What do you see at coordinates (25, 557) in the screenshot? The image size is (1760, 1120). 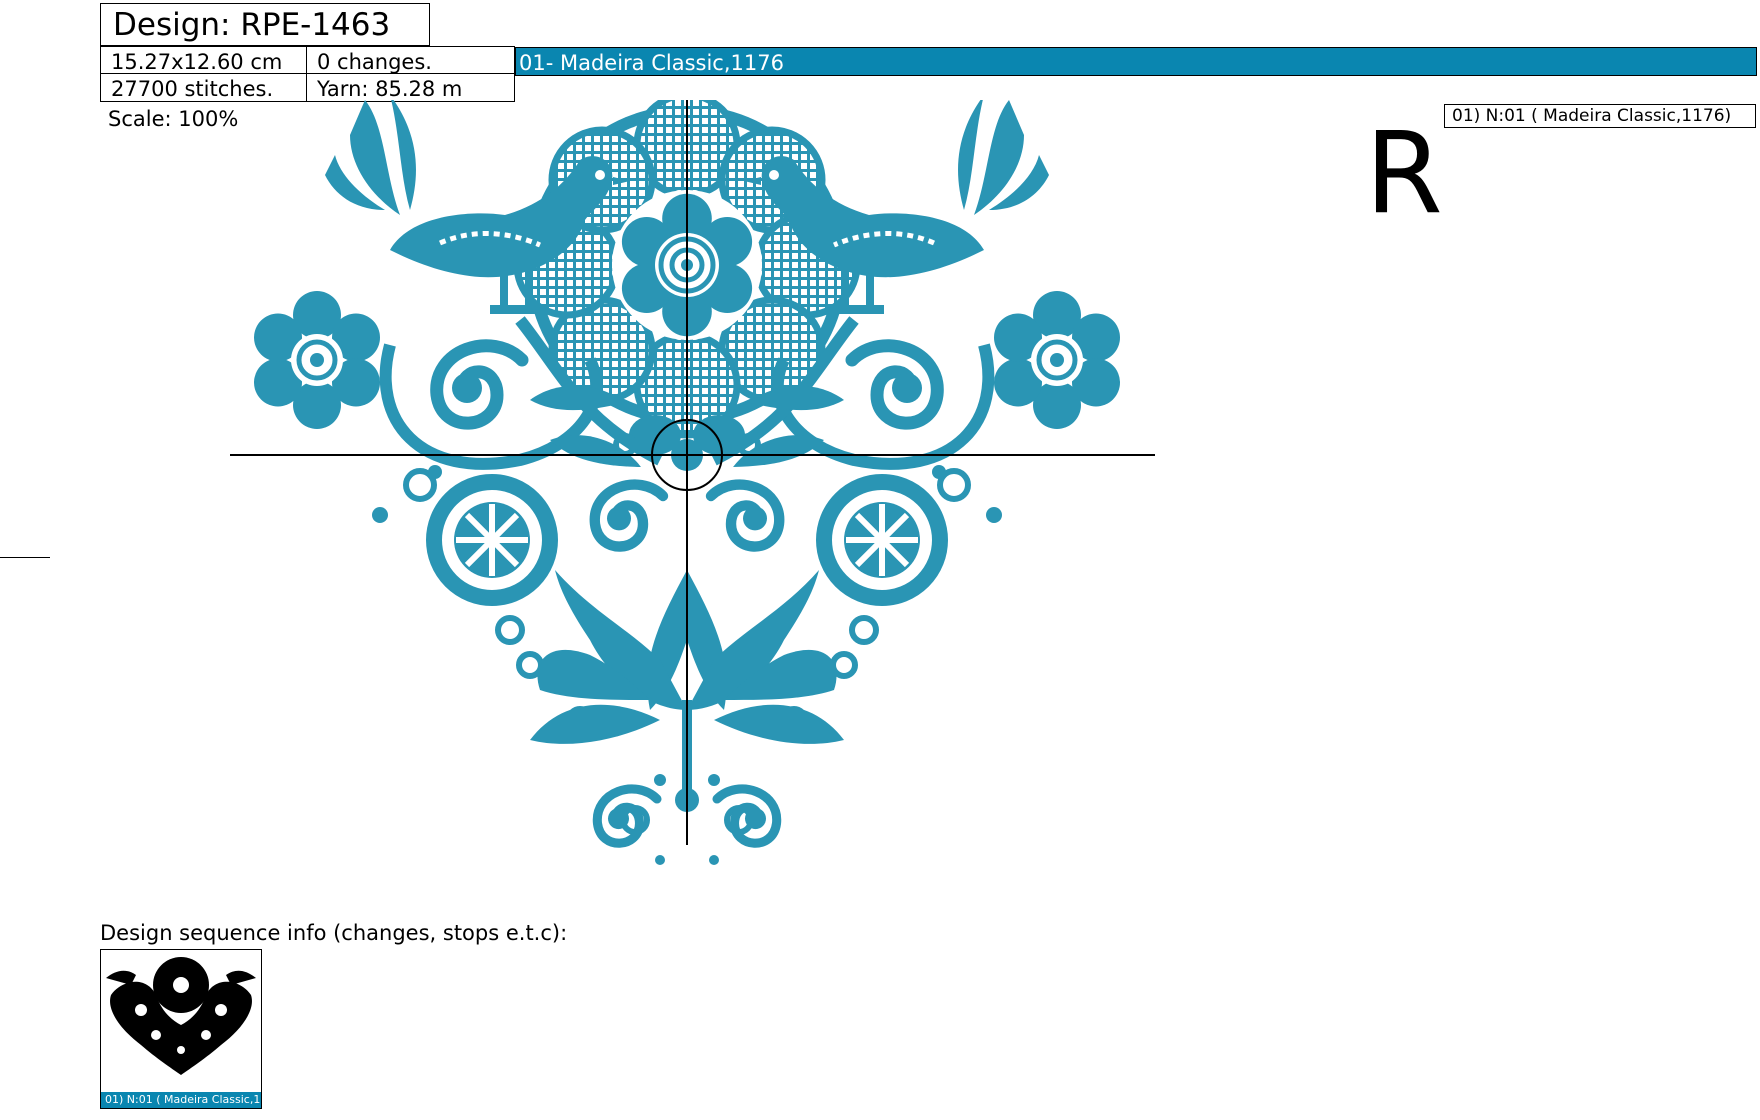 I see `margin-tick` at bounding box center [25, 557].